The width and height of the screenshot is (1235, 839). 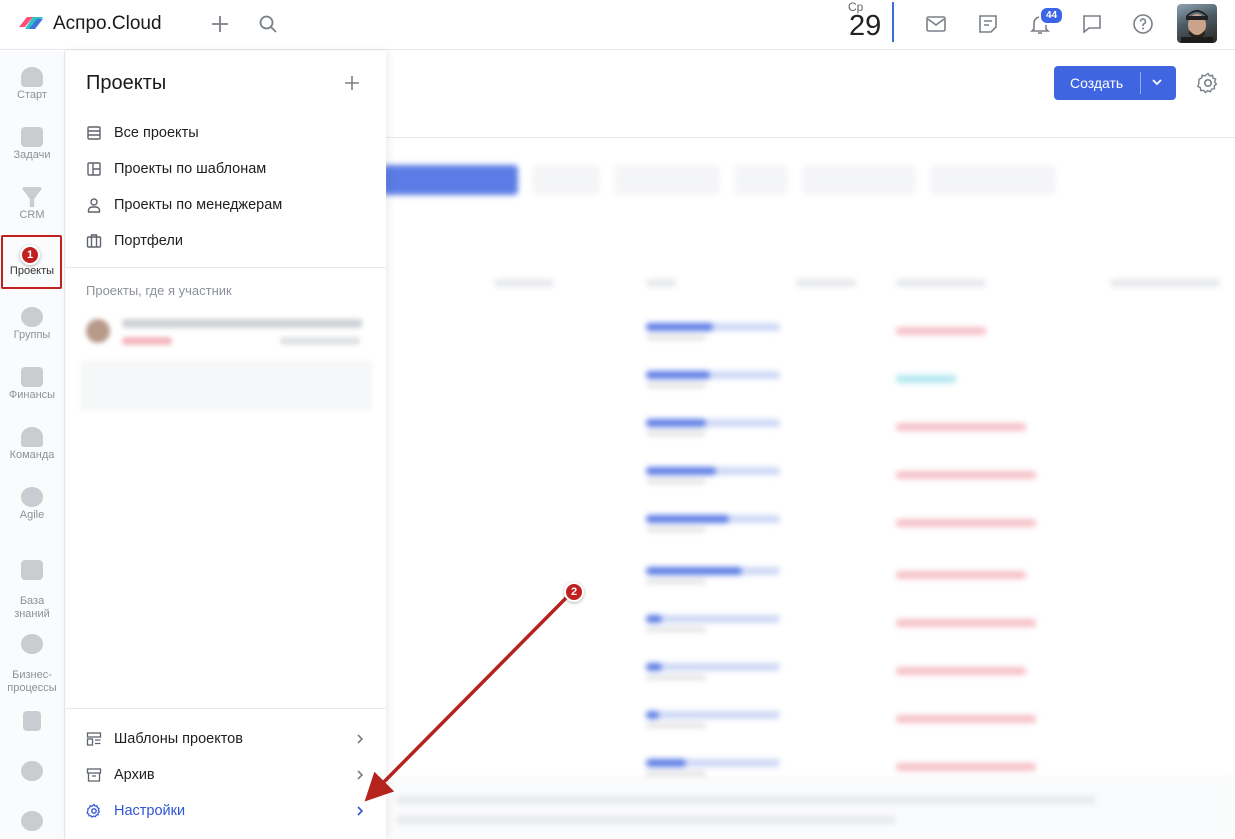 What do you see at coordinates (134, 241) in the screenshot?
I see `menu-portfolios: Портфели` at bounding box center [134, 241].